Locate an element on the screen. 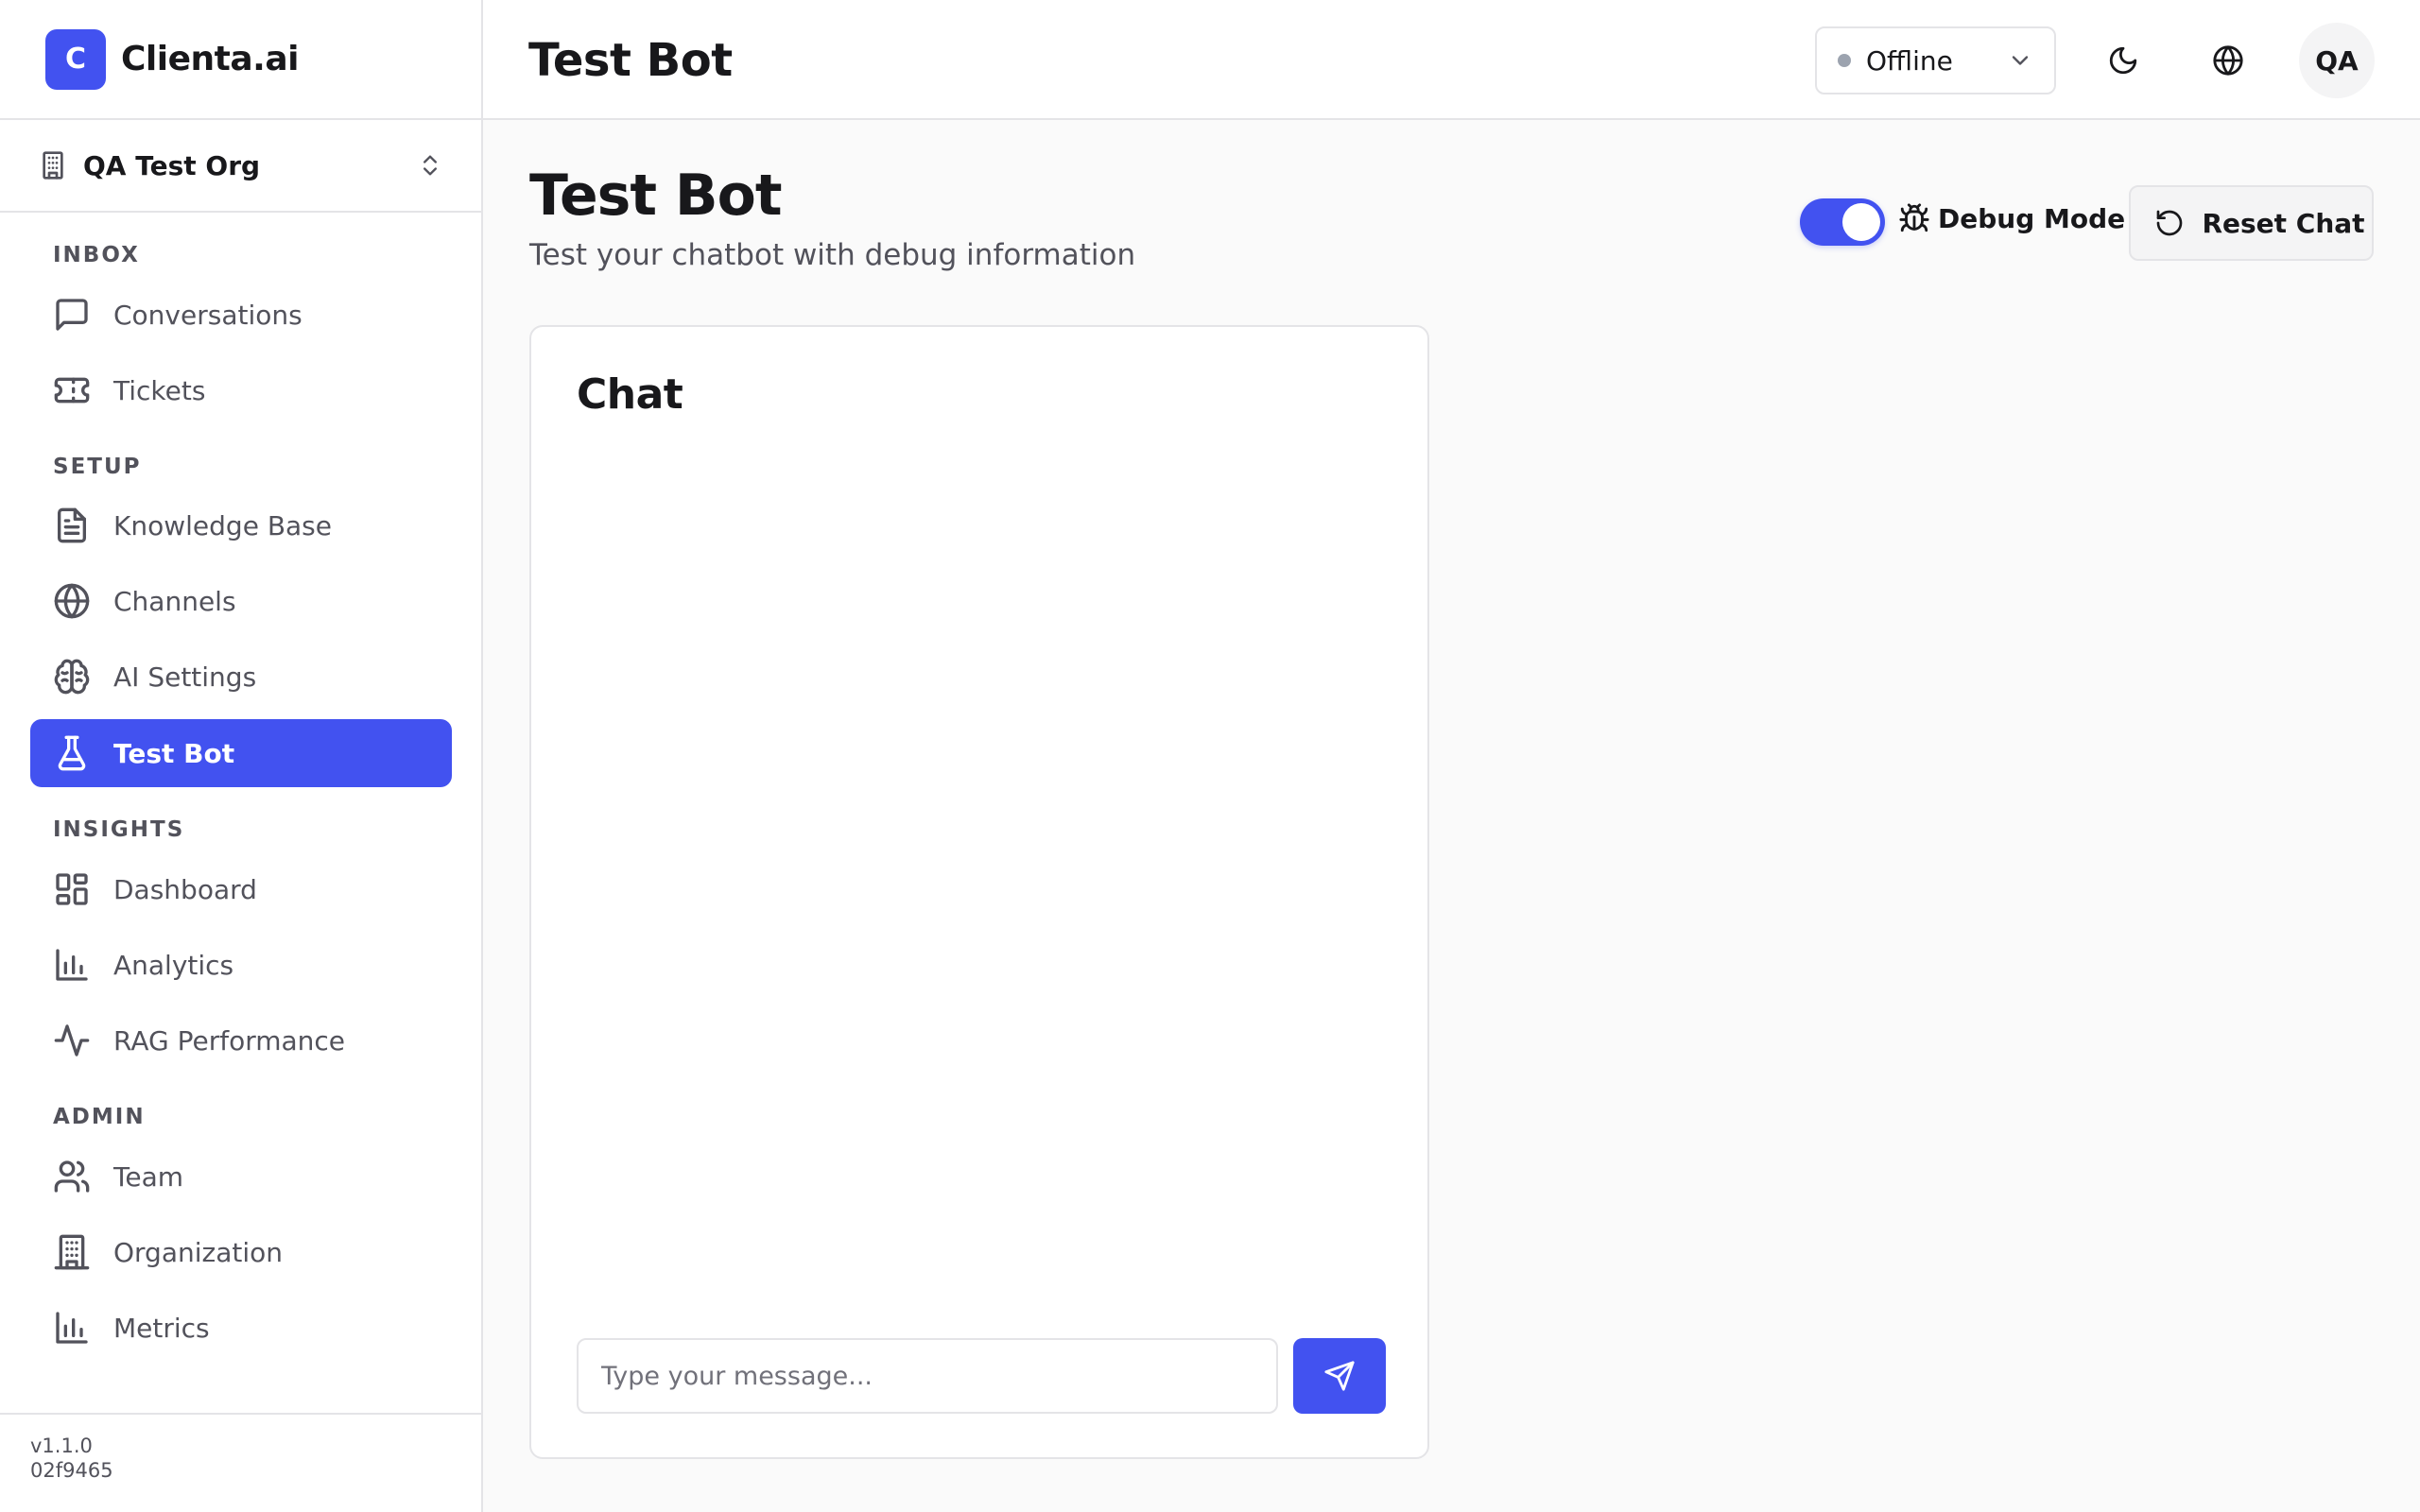 This screenshot has width=2420, height=1512. sidebar-item-label: Knowledge Base is located at coordinates (222, 525).